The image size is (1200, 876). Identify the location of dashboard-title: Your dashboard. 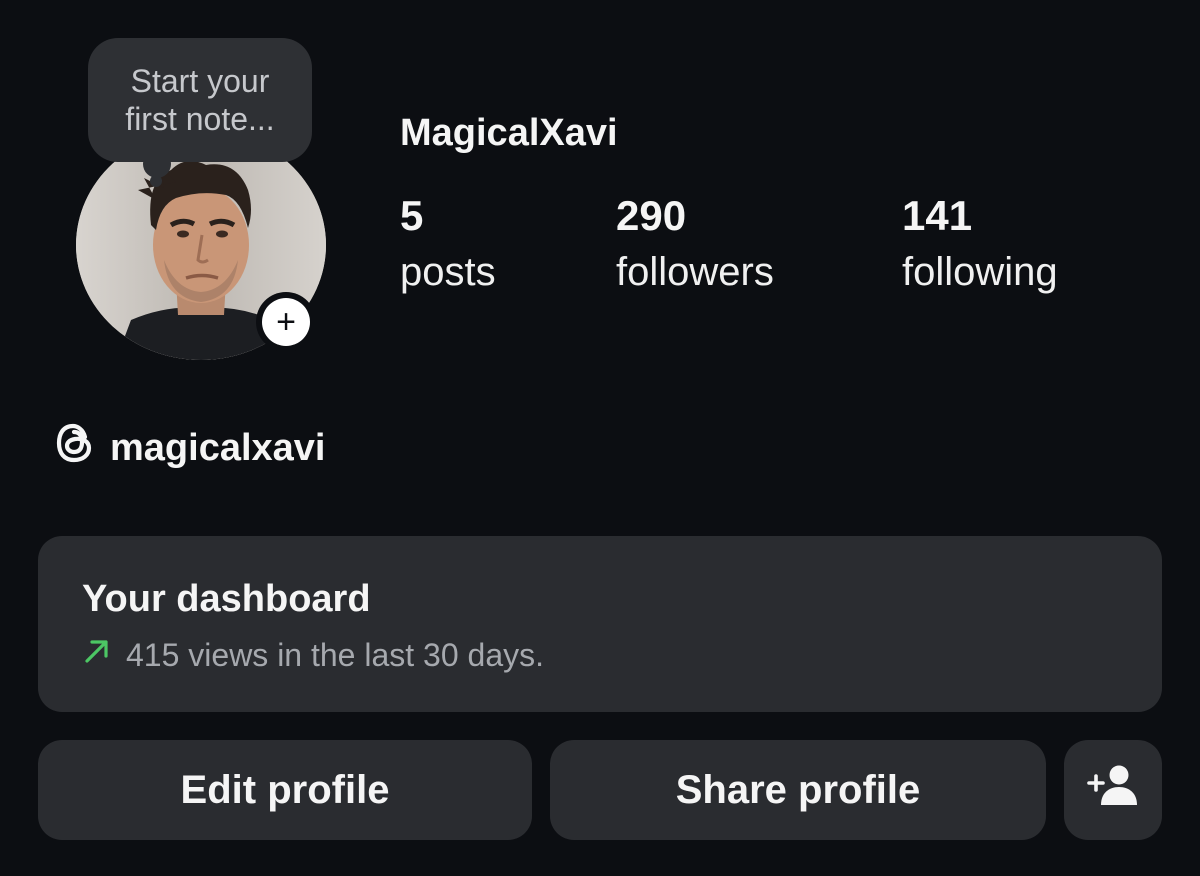
(226, 599).